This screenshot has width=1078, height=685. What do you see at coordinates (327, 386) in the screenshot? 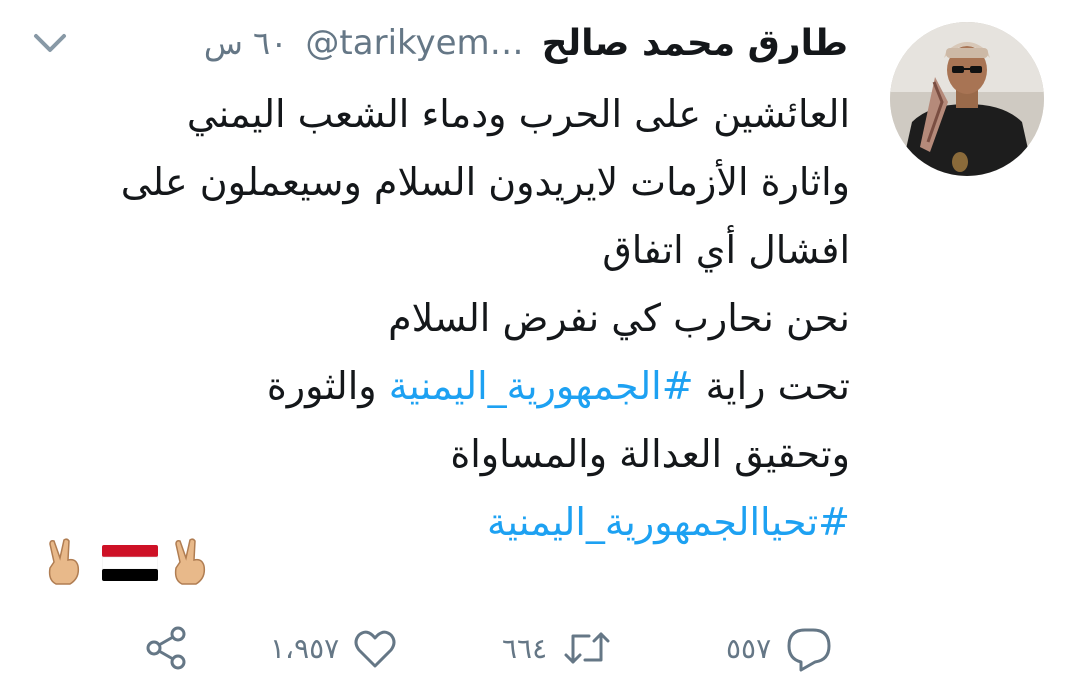
I see `line-text: والثورة` at bounding box center [327, 386].